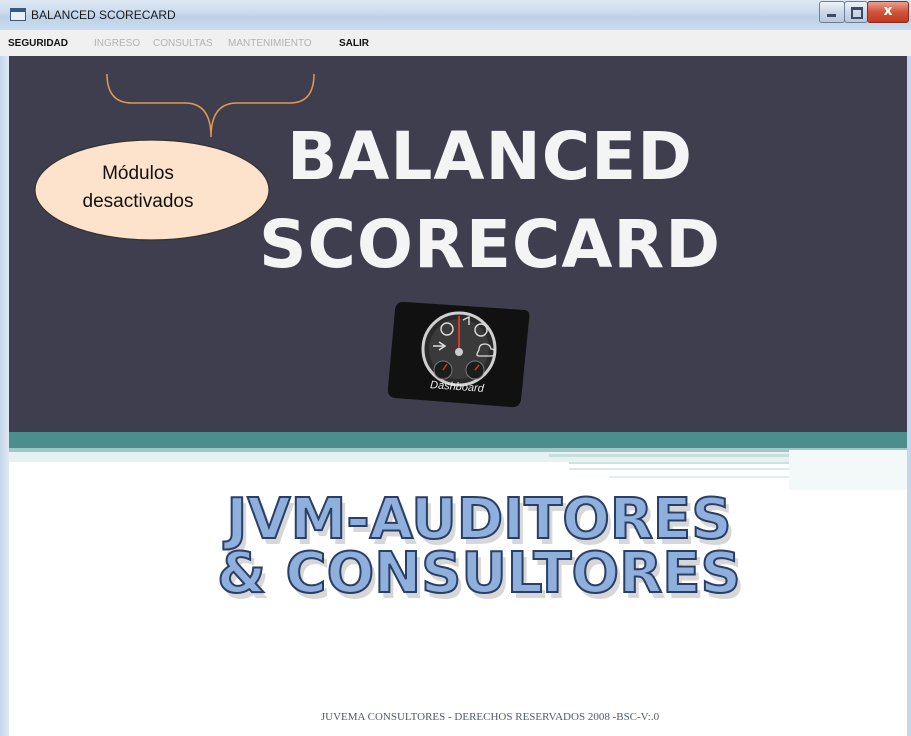 This screenshot has height=736, width=911. Describe the element at coordinates (490, 244) in the screenshot. I see `hero-title-line-2: SCORECARD` at that location.